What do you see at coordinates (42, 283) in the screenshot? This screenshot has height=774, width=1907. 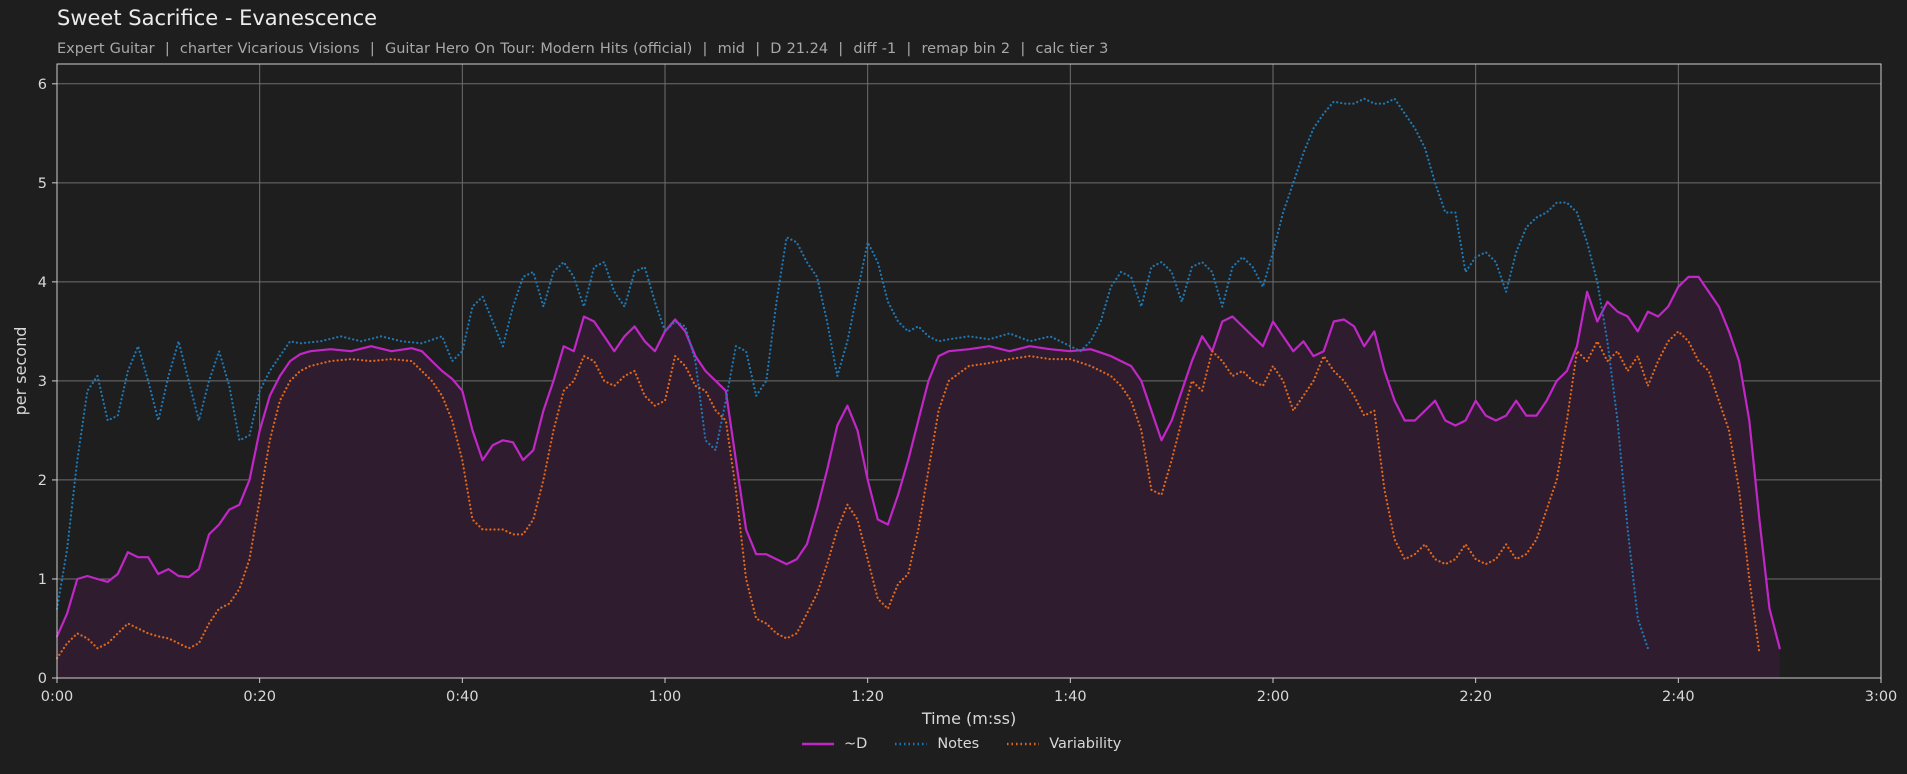 I see `y-tick-label: 4` at bounding box center [42, 283].